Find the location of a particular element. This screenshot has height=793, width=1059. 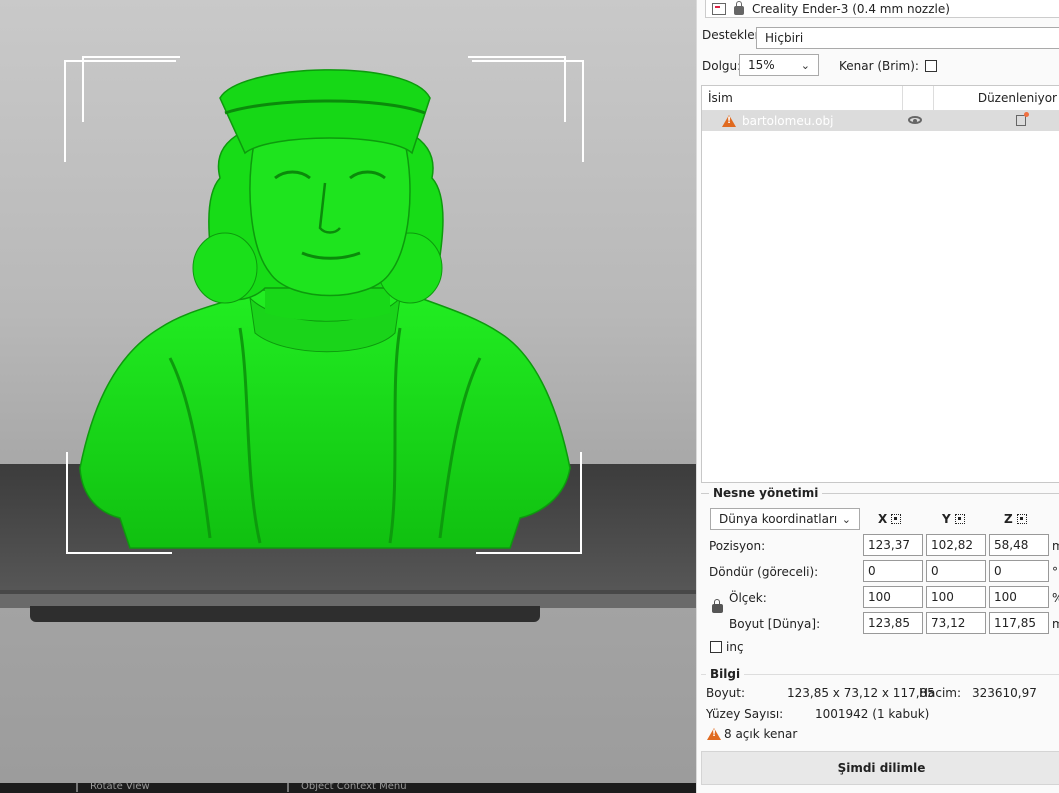

scale-x-input: 100 is located at coordinates (893, 597).